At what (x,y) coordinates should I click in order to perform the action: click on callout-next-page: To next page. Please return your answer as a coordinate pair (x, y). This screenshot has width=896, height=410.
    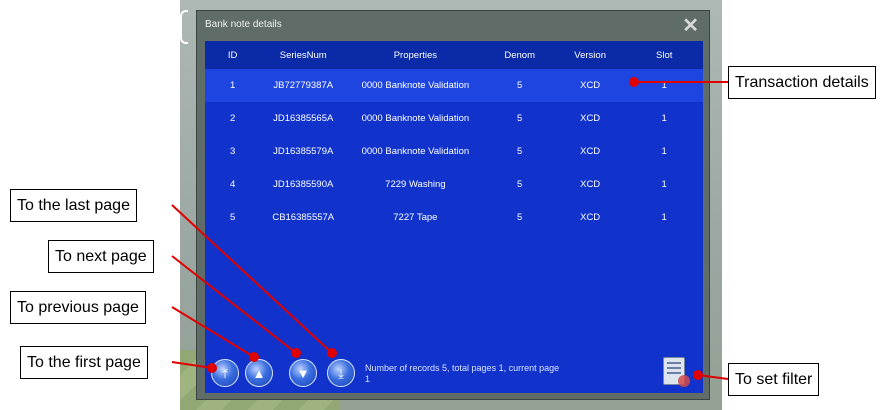
    Looking at the image, I should click on (101, 256).